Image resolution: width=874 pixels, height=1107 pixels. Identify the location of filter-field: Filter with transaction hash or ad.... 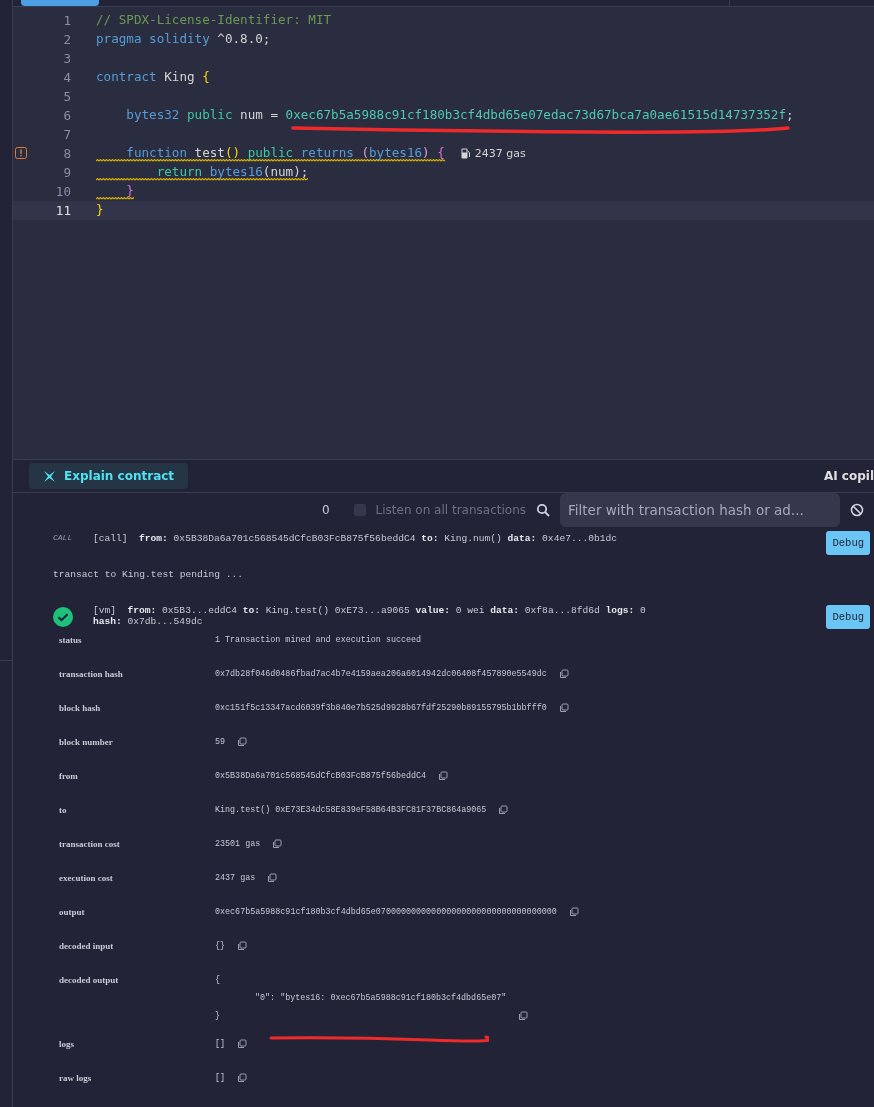
(700, 510).